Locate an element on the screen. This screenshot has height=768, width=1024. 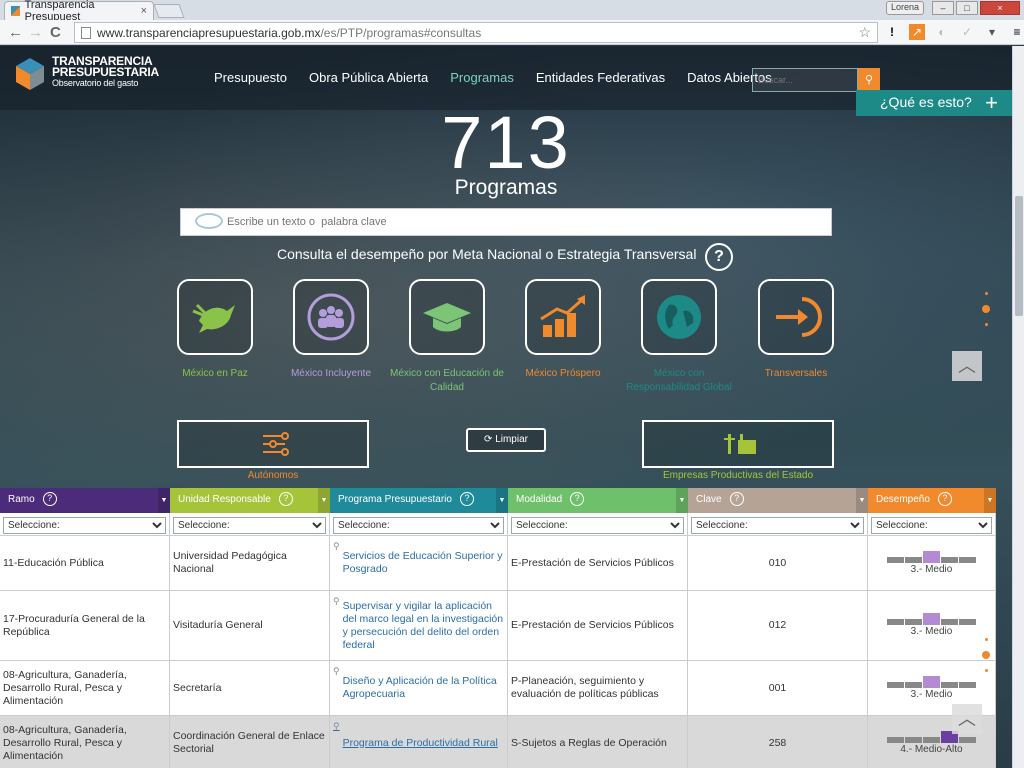
filter-ramo-select: Seleccione: is located at coordinates (84, 525).